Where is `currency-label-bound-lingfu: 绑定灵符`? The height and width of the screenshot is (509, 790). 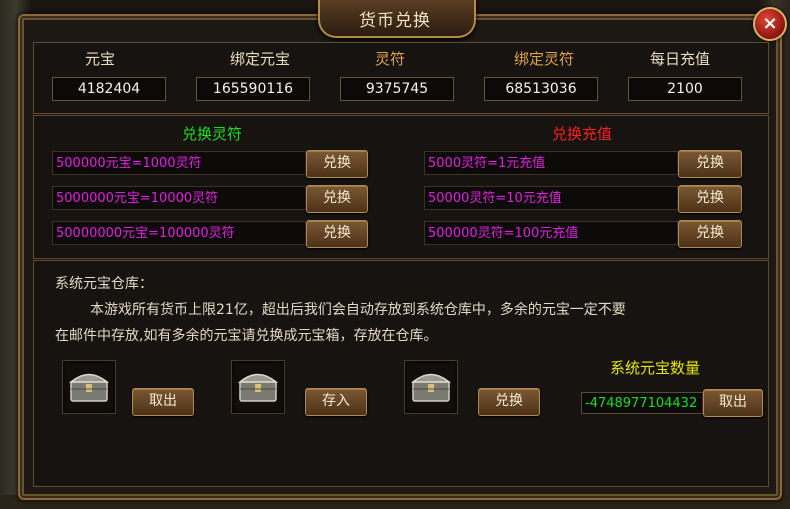
currency-label-bound-lingfu: 绑定灵符 is located at coordinates (543, 59).